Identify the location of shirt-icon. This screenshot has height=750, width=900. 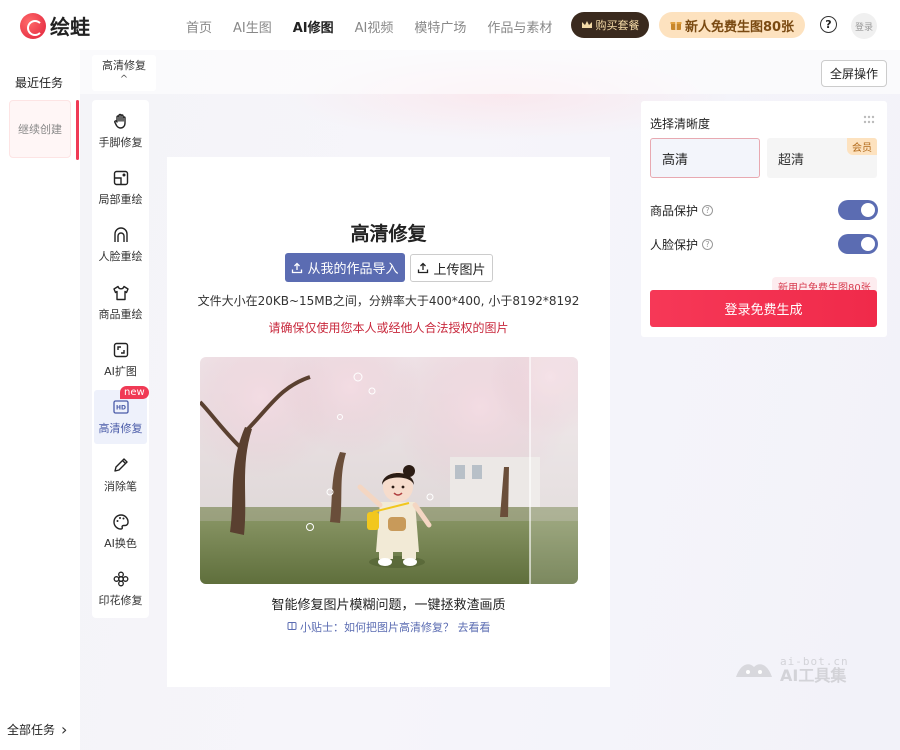
(120, 293).